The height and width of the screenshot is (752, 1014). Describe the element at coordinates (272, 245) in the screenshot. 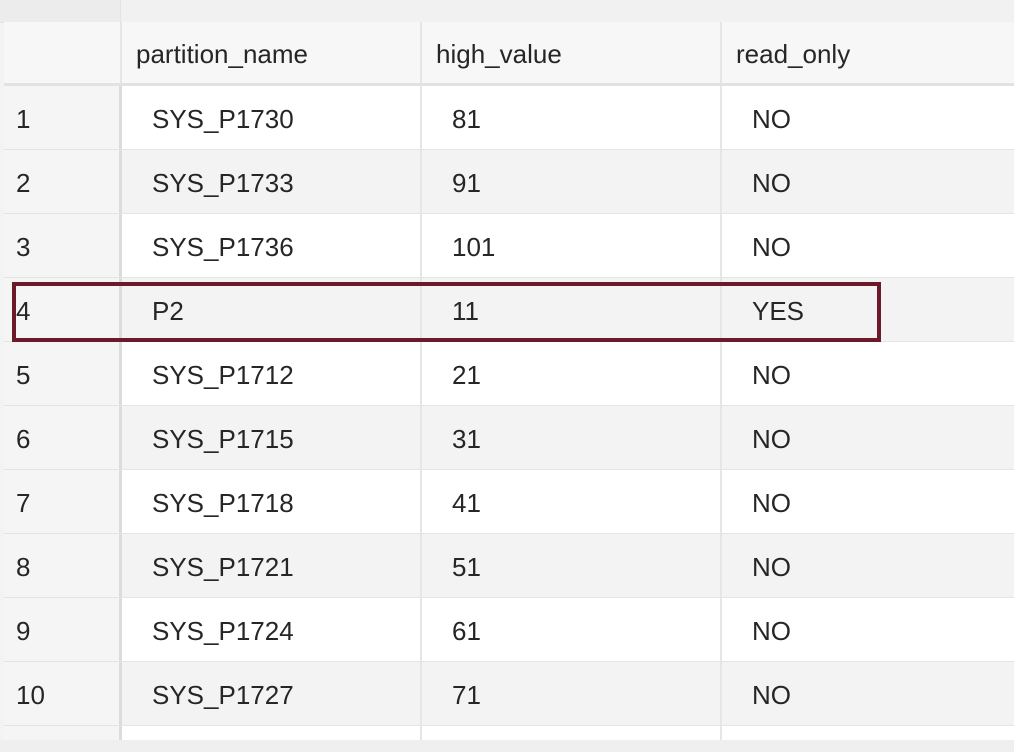

I see `cell-partition-name: SYS_P1736` at that location.